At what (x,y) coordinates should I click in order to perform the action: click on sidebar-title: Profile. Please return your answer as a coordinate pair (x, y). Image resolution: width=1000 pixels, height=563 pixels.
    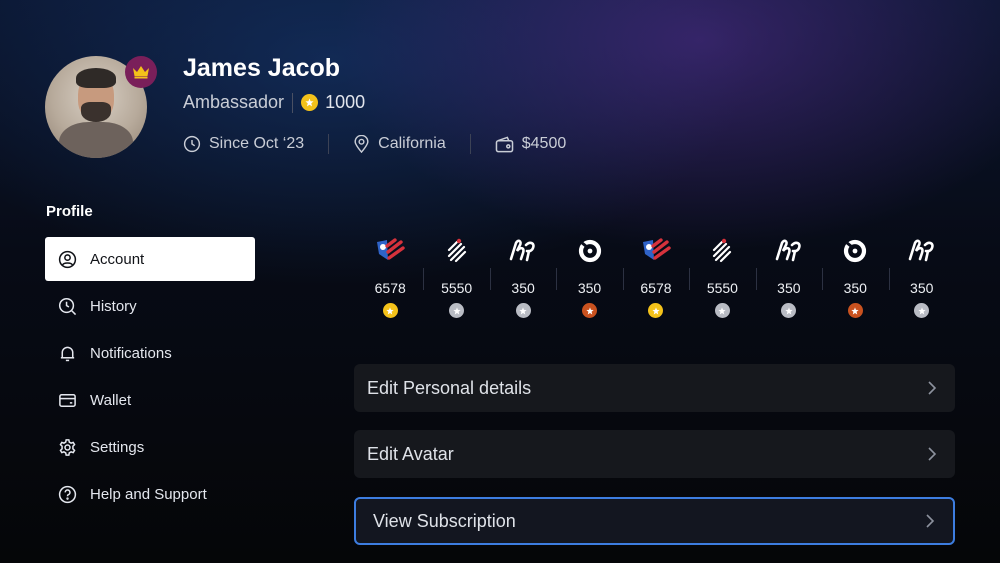
    Looking at the image, I should click on (69, 211).